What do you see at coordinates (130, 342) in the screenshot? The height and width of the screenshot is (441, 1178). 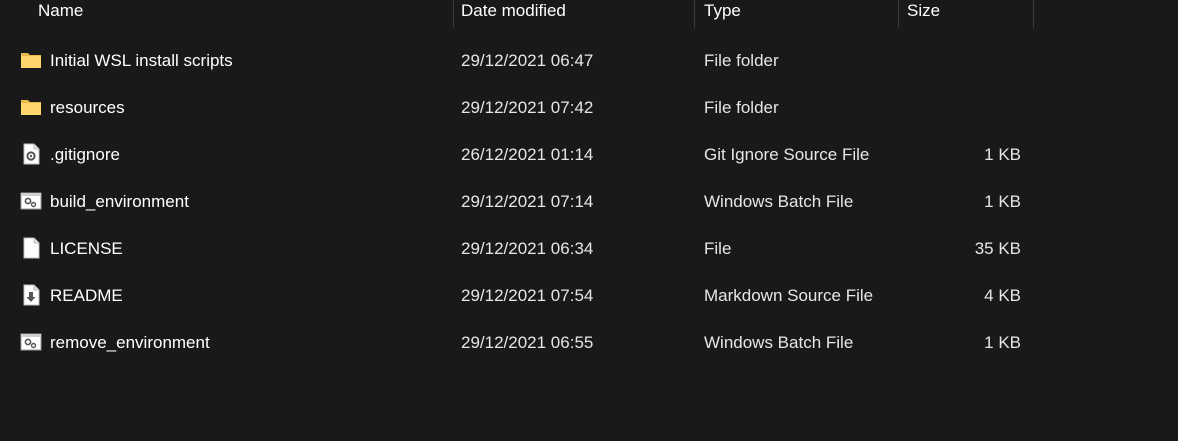 I see `file-name: remove_environment` at bounding box center [130, 342].